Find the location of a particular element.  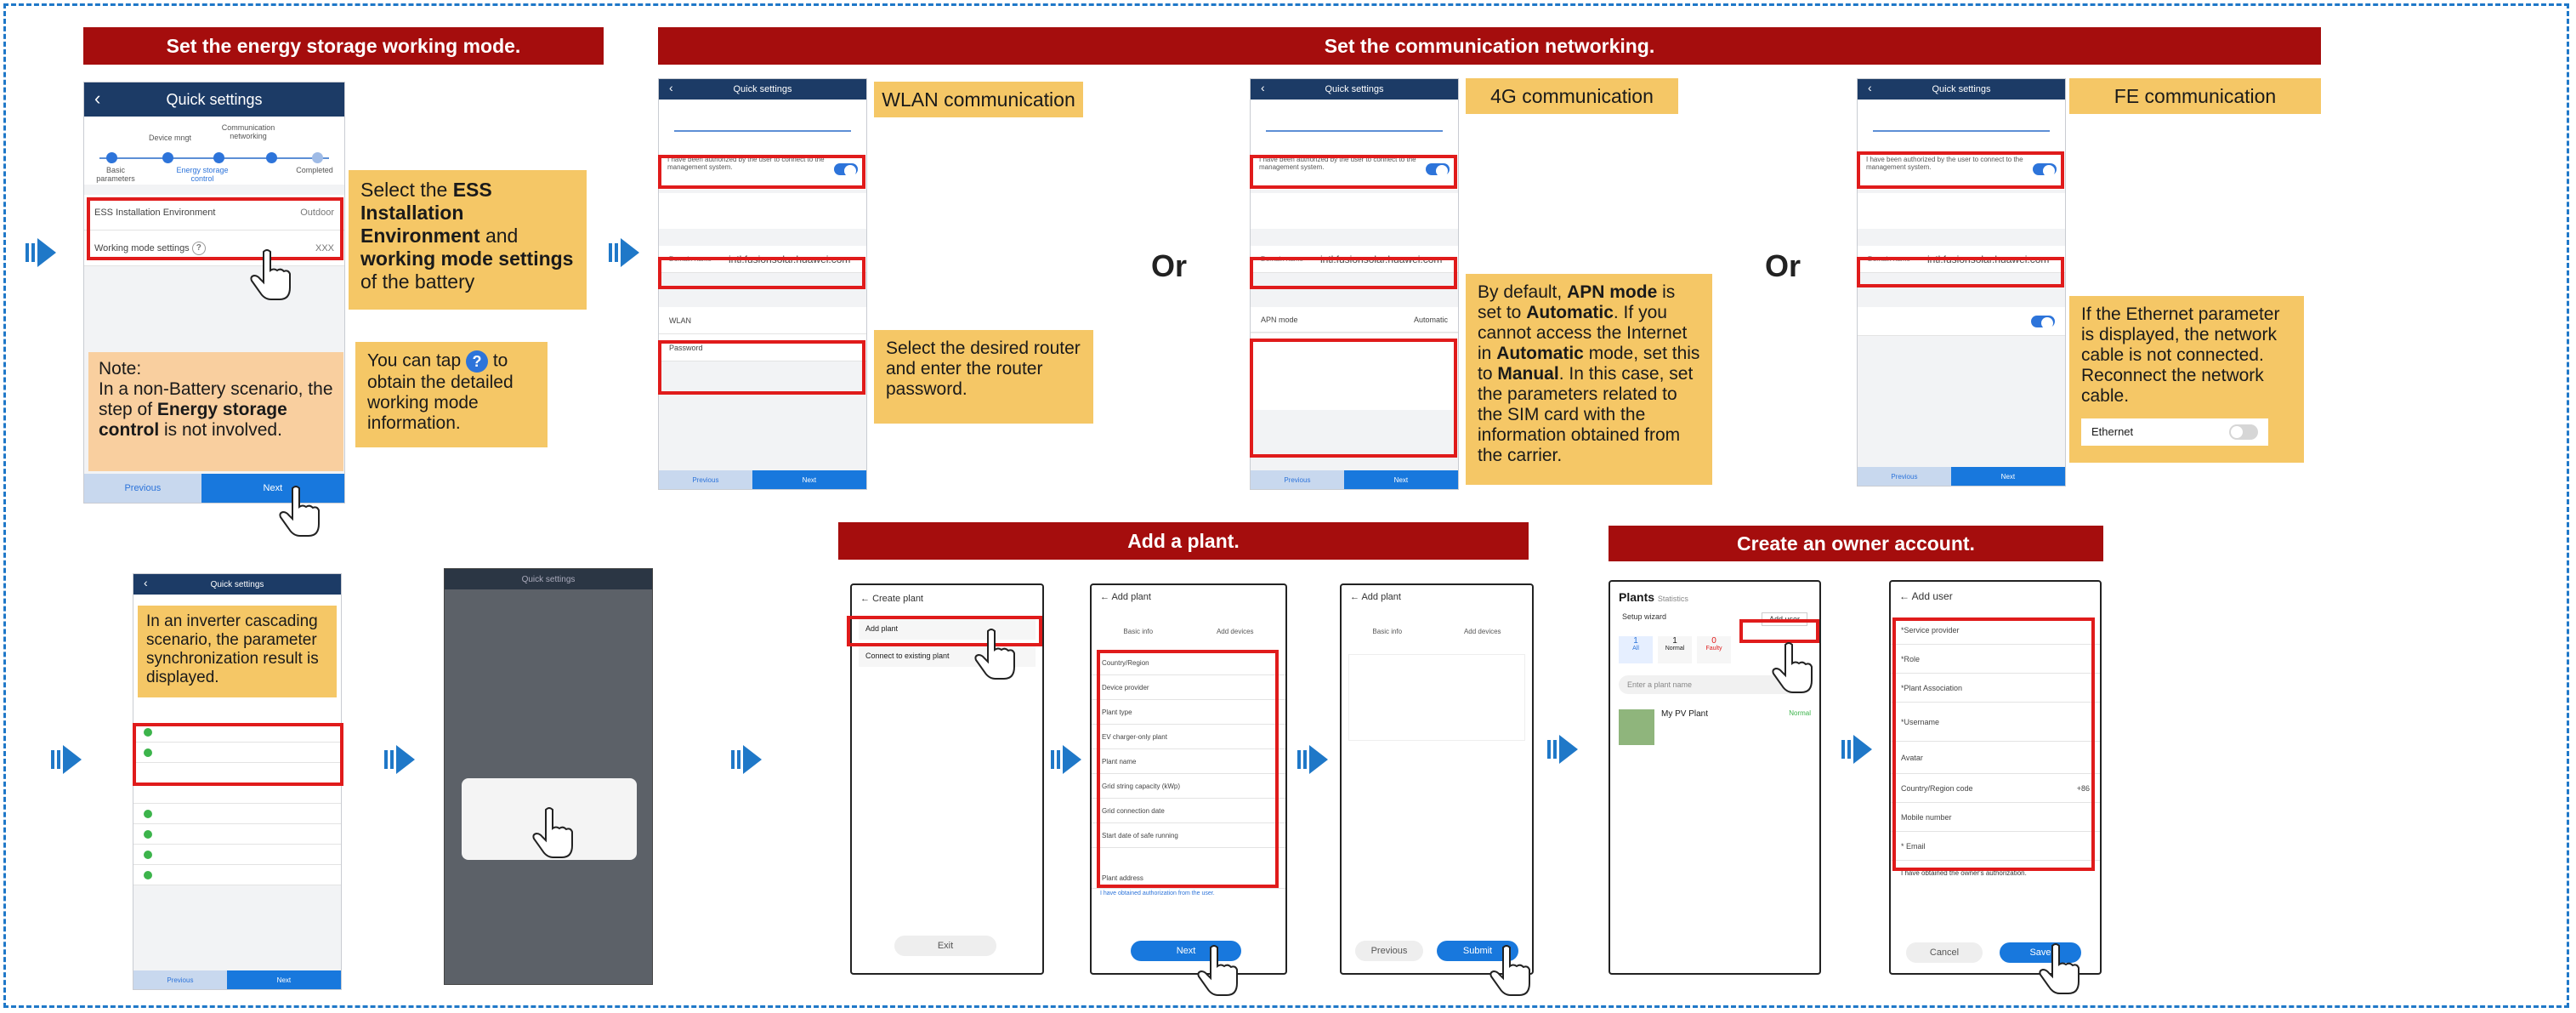

count-label: Faulty is located at coordinates (1714, 649).